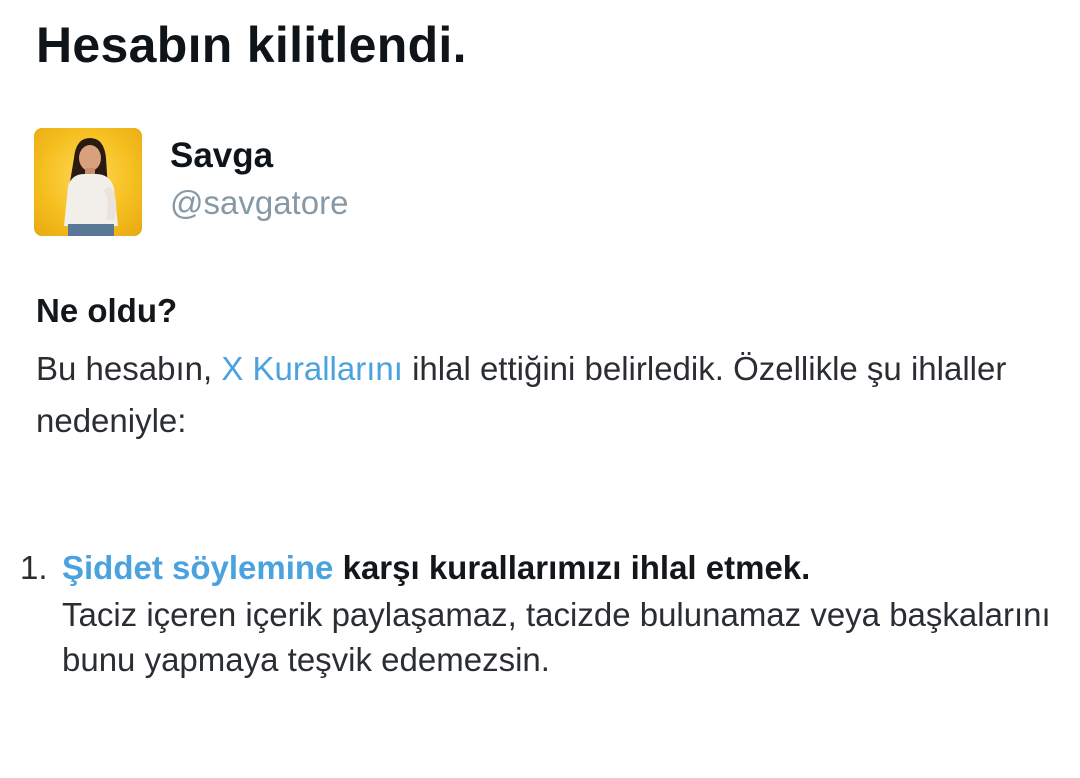  What do you see at coordinates (197, 567) in the screenshot?
I see `violent-speech-policy-link: Şiddet söylemine` at bounding box center [197, 567].